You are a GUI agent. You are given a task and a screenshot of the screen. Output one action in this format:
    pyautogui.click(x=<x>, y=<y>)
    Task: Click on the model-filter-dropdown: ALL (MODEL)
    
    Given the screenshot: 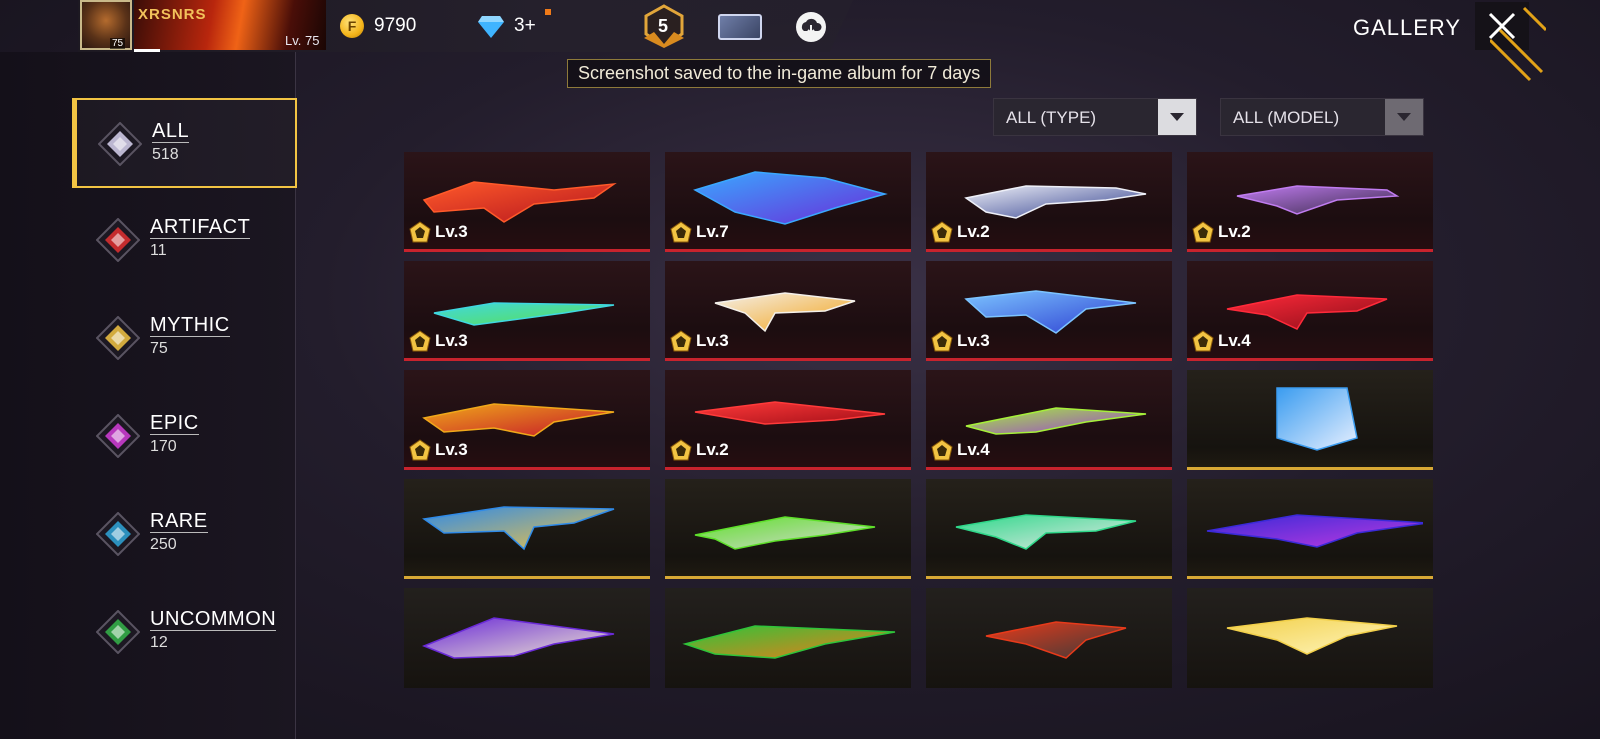 What is the action you would take?
    pyautogui.click(x=1322, y=117)
    